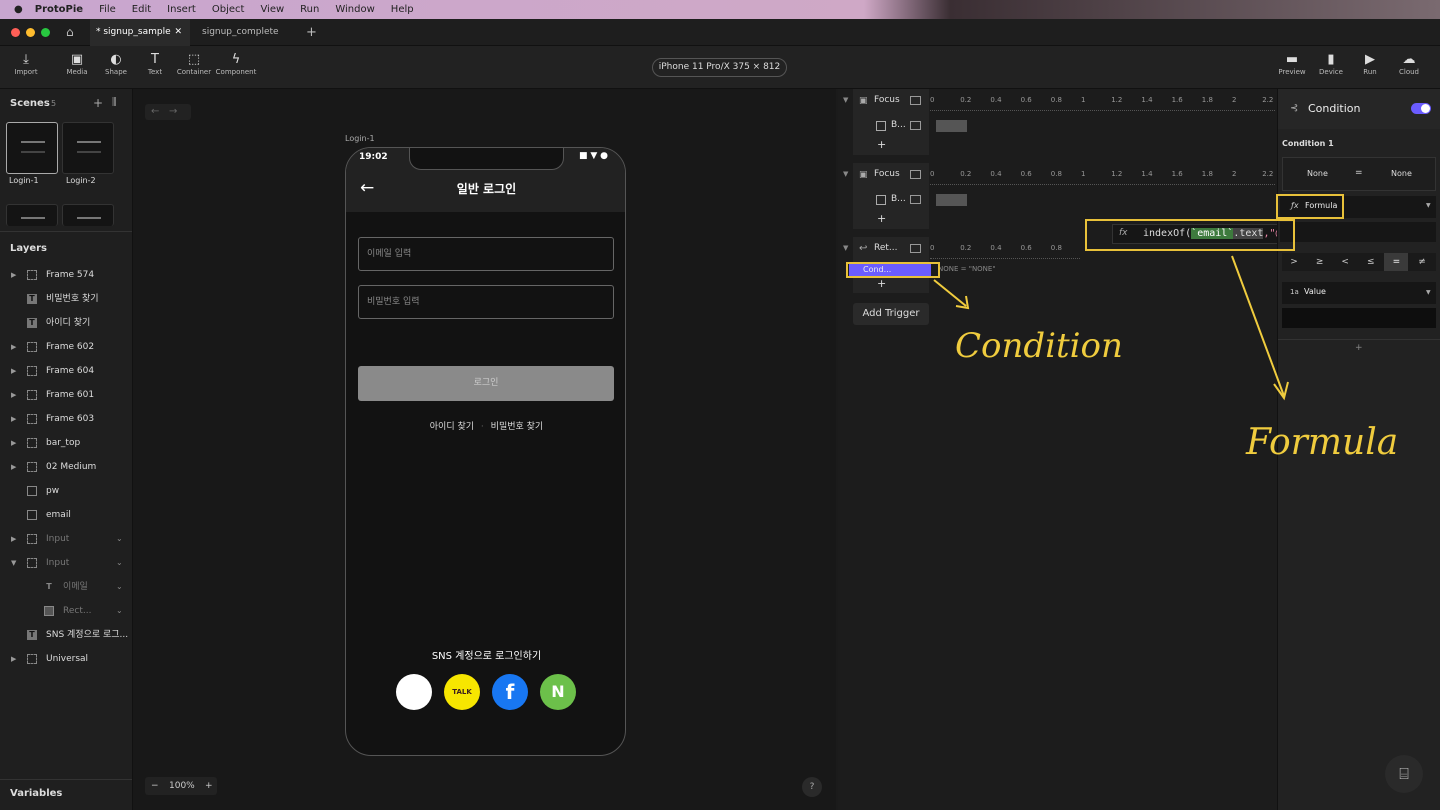 This screenshot has width=1440, height=810. What do you see at coordinates (15, 32) in the screenshot?
I see `close-window-button` at bounding box center [15, 32].